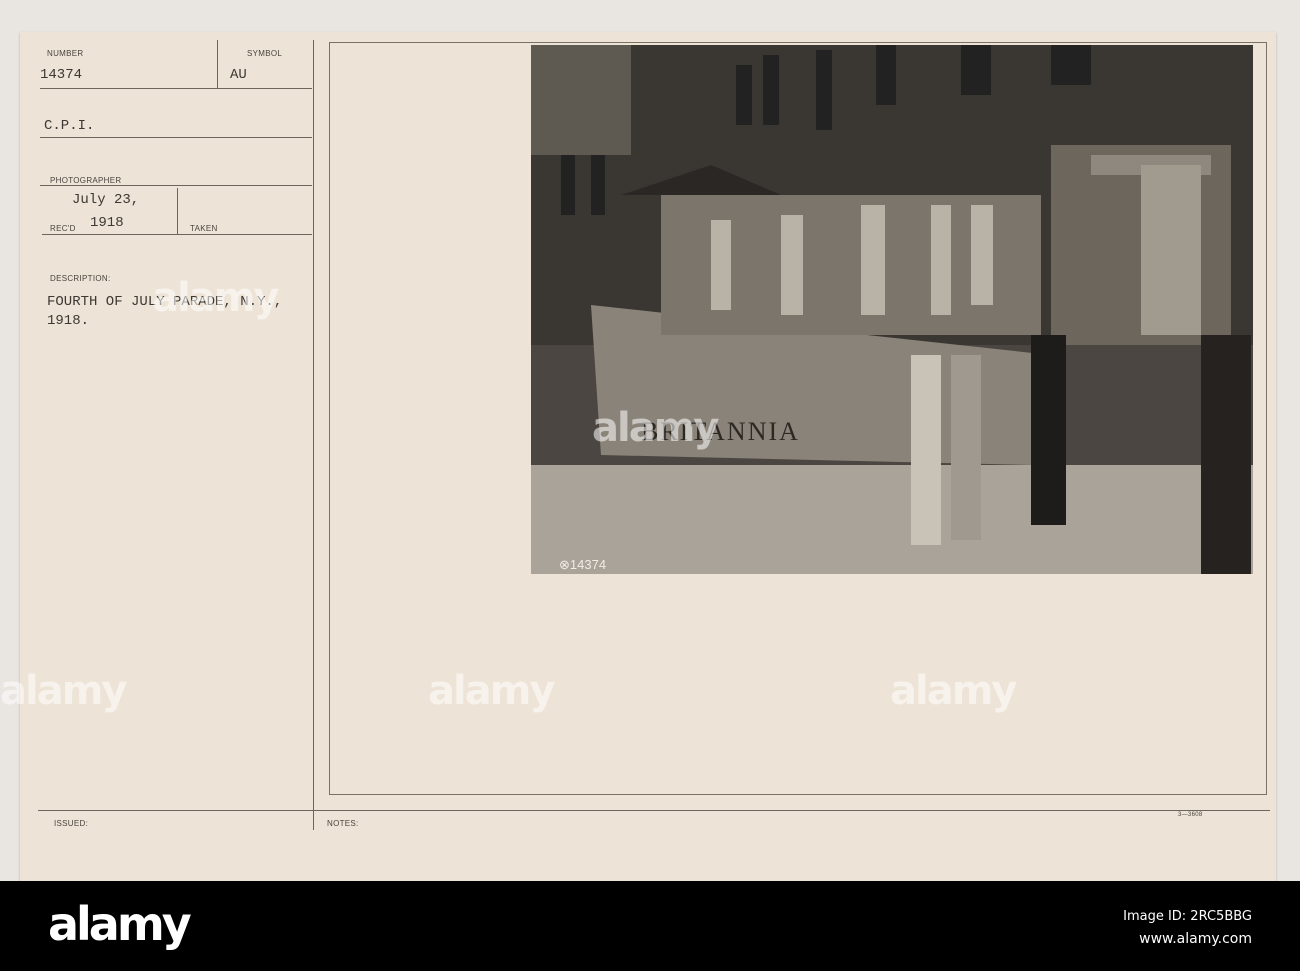 This screenshot has height=971, width=1300. I want to click on issued-label: ISSUED:, so click(71, 823).